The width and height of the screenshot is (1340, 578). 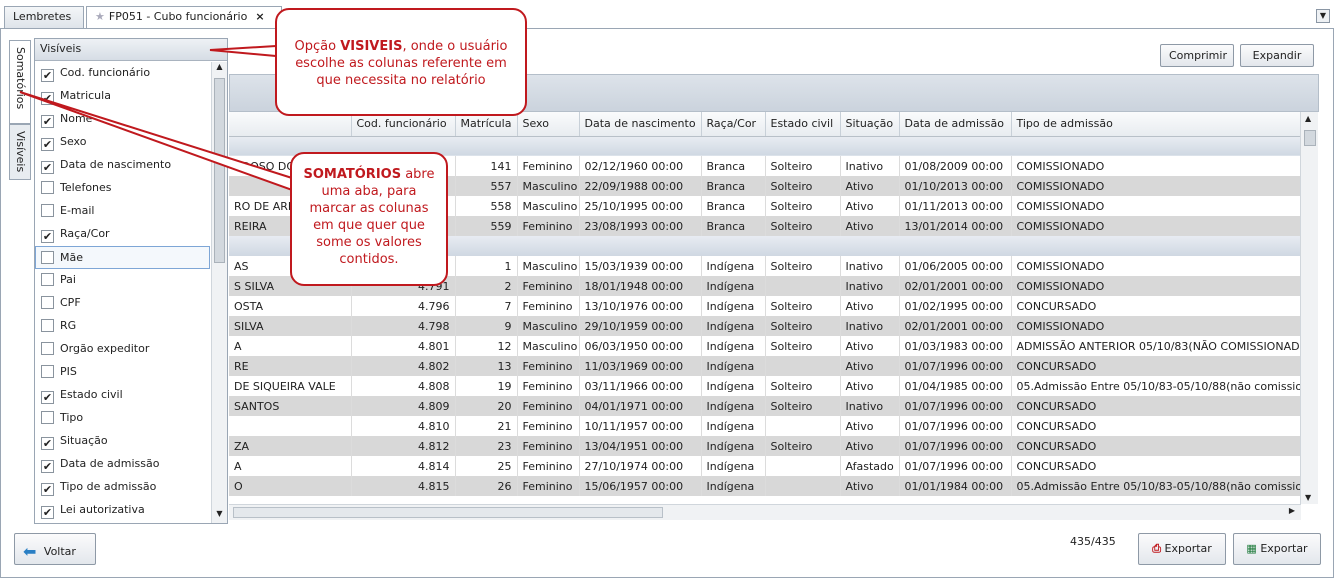 What do you see at coordinates (124, 395) in the screenshot?
I see `column-option: ✔ Estado civil` at bounding box center [124, 395].